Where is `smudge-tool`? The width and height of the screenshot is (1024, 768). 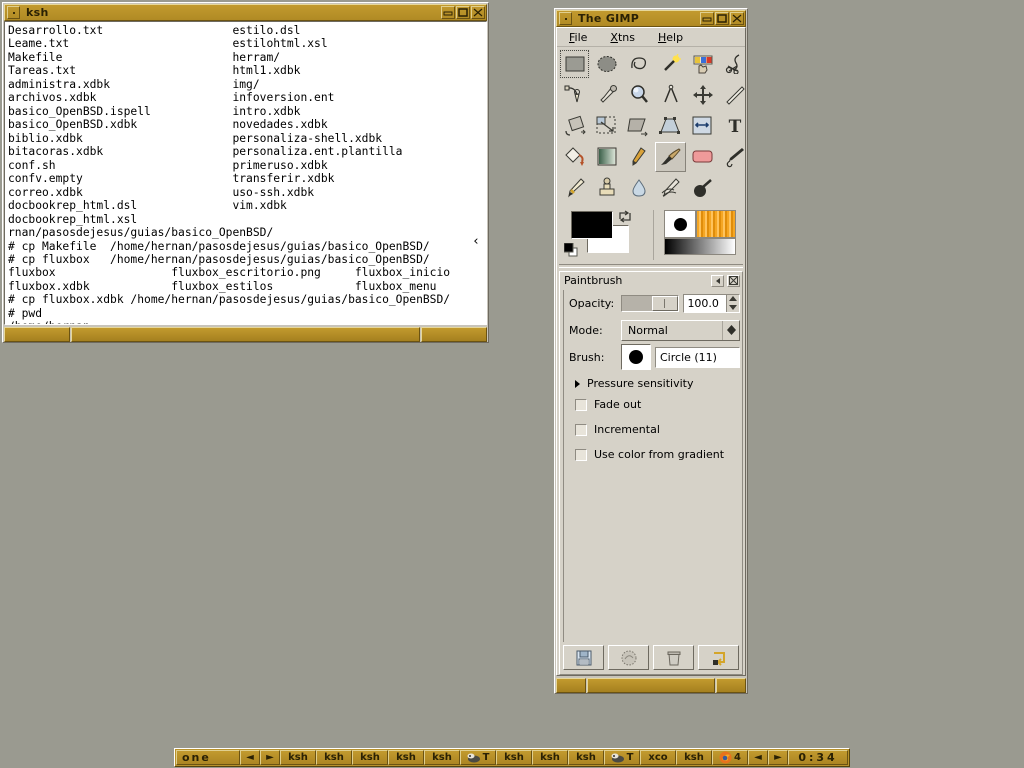
smudge-tool is located at coordinates (670, 188).